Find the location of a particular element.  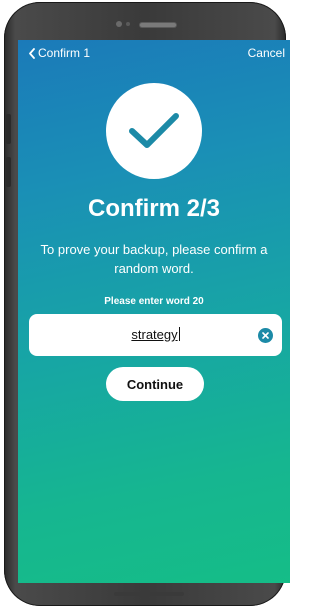

sensor is located at coordinates (128, 24).